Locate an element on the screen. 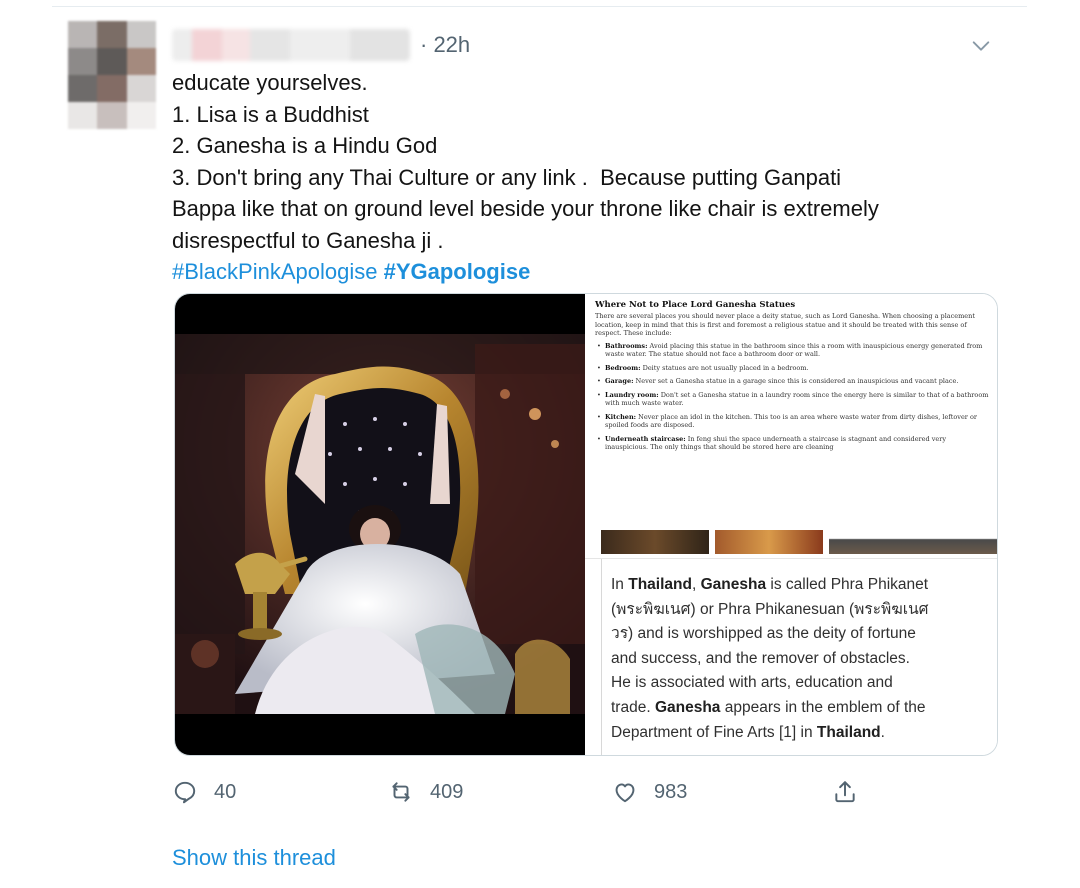 The image size is (1080, 888). heart-icon is located at coordinates (625, 793).